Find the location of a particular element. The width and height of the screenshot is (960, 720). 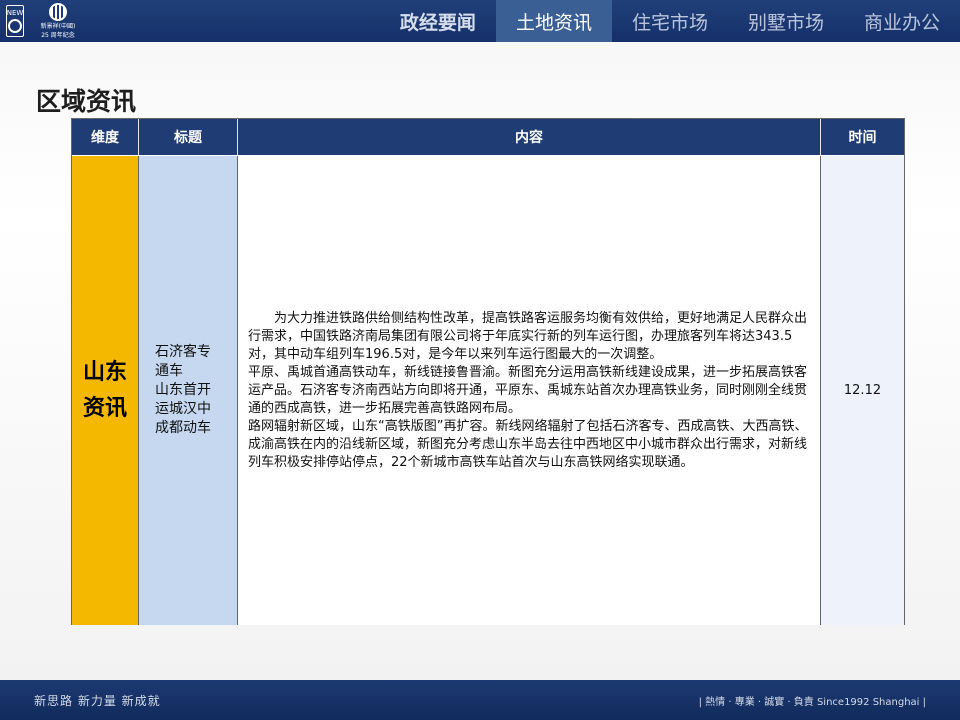

nav-item-residential-market: 住宅市场 is located at coordinates (670, 21).